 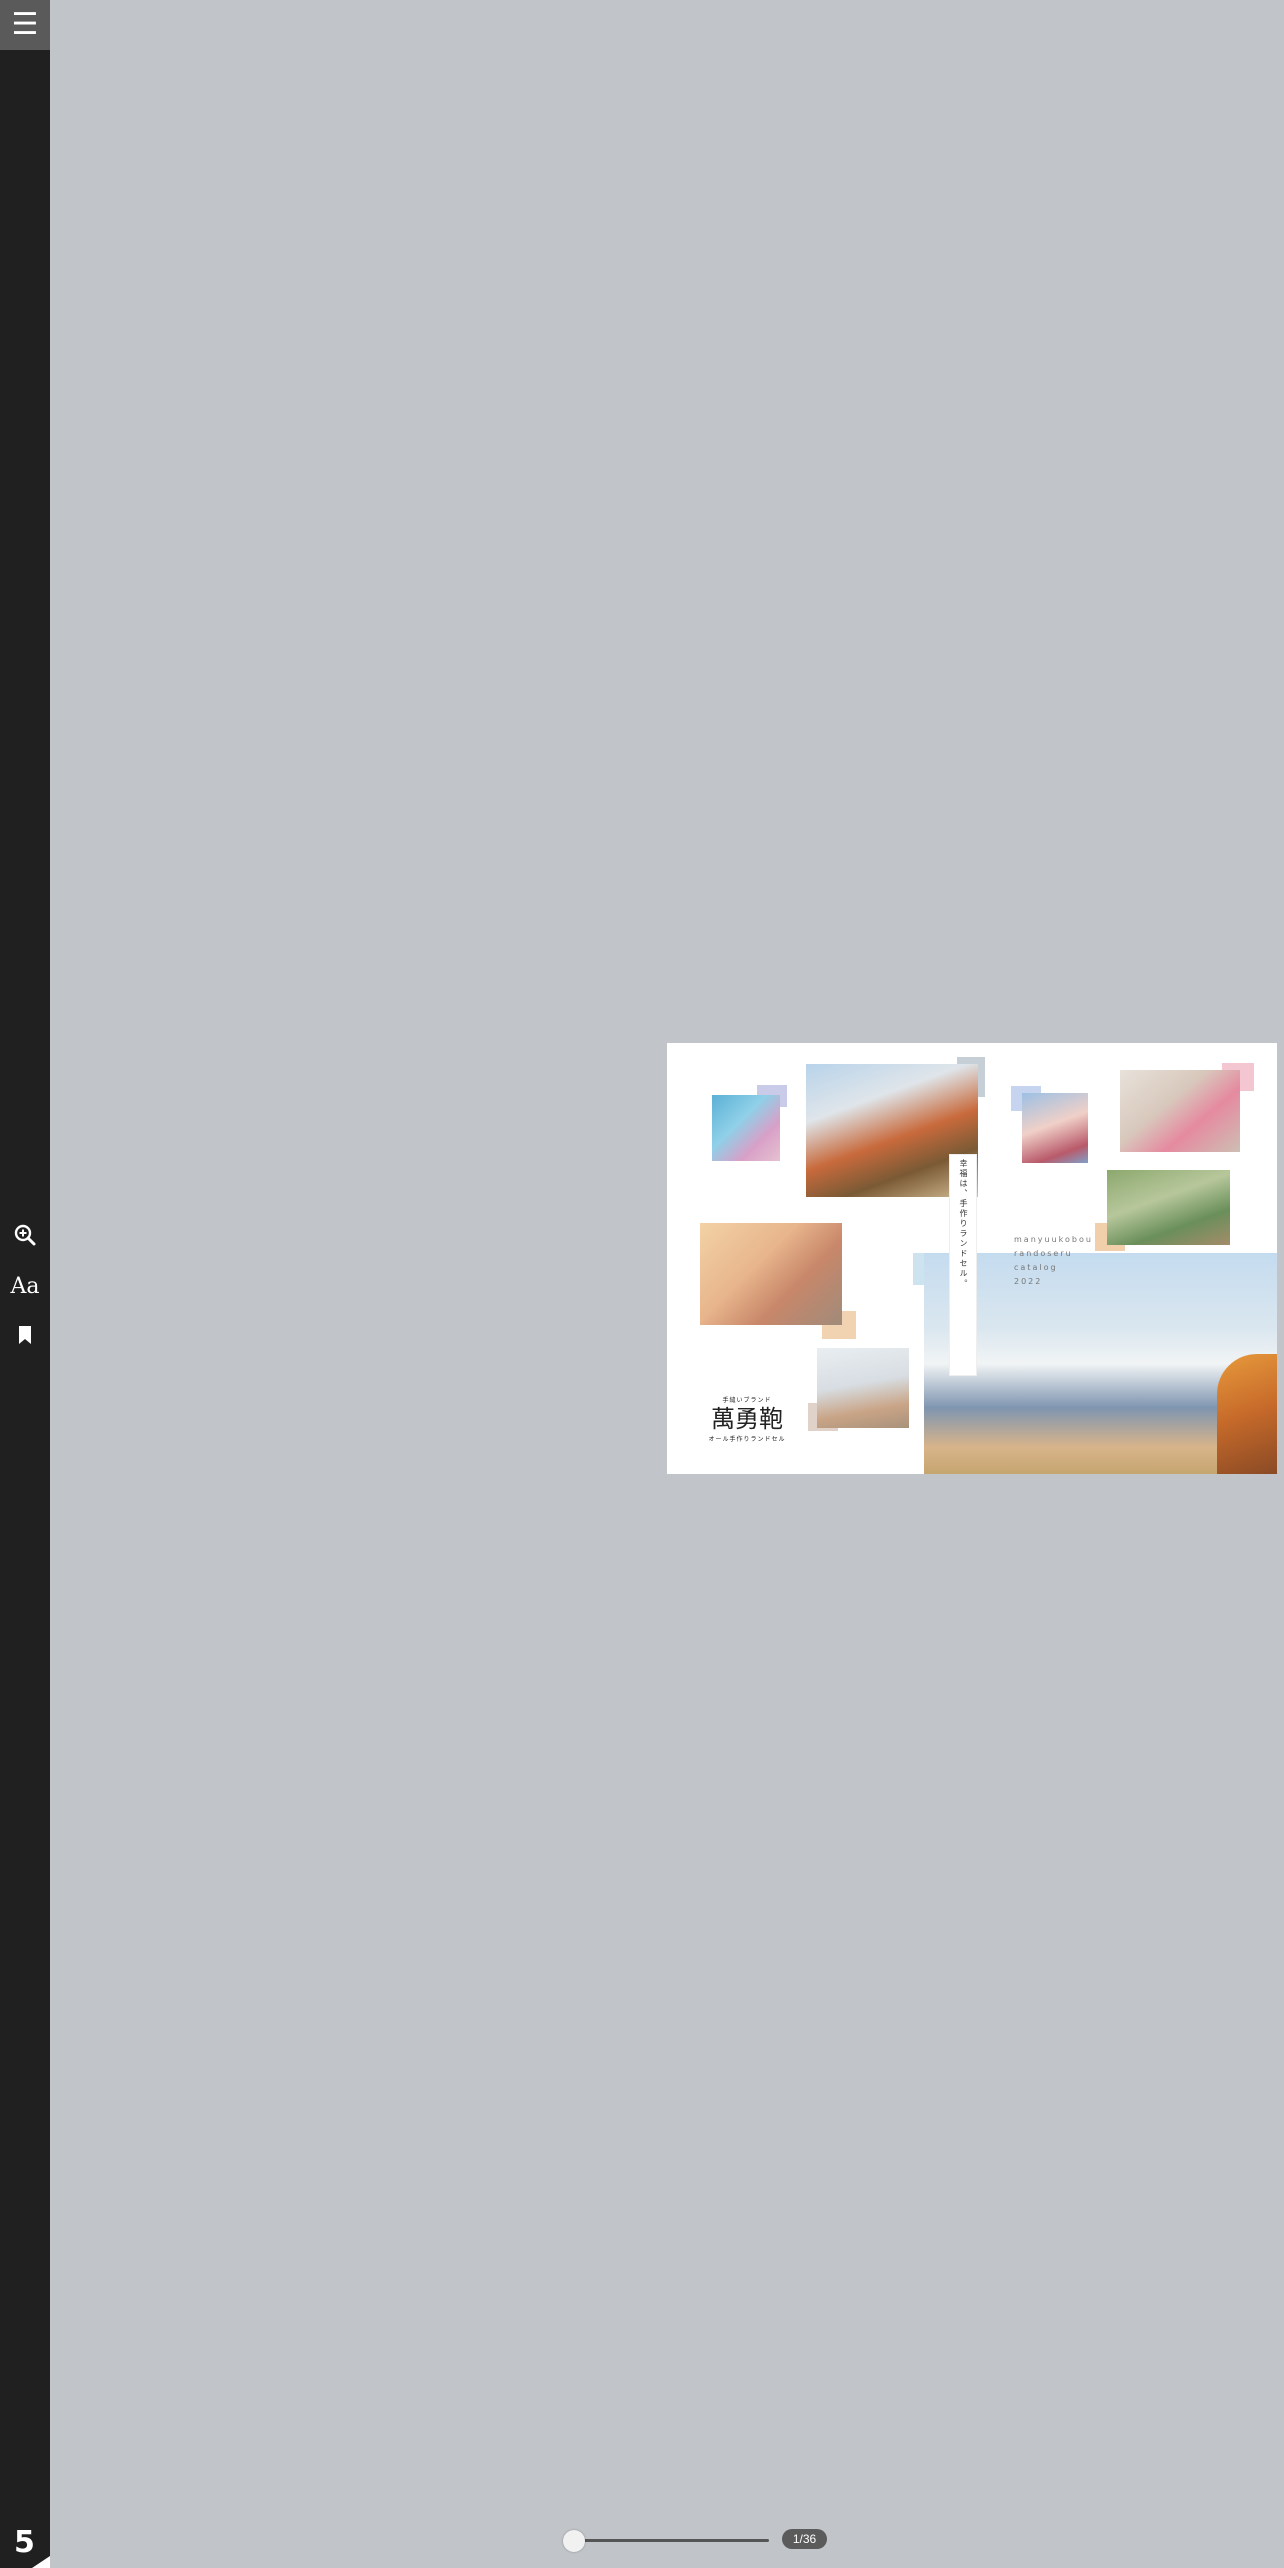 I want to click on zoom-in-icon, so click(x=25, y=1235).